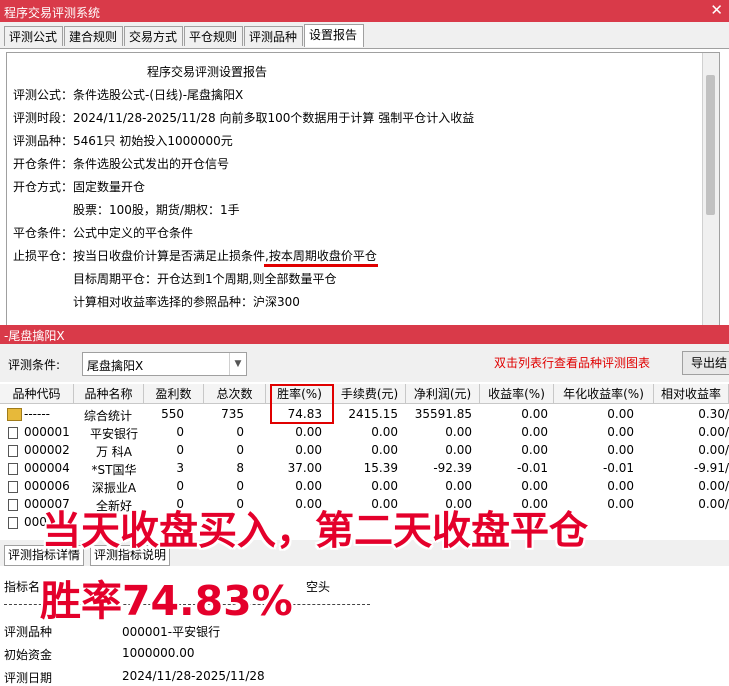 The width and height of the screenshot is (729, 686). Describe the element at coordinates (716, 10) in the screenshot. I see `close-icon: ✕` at that location.